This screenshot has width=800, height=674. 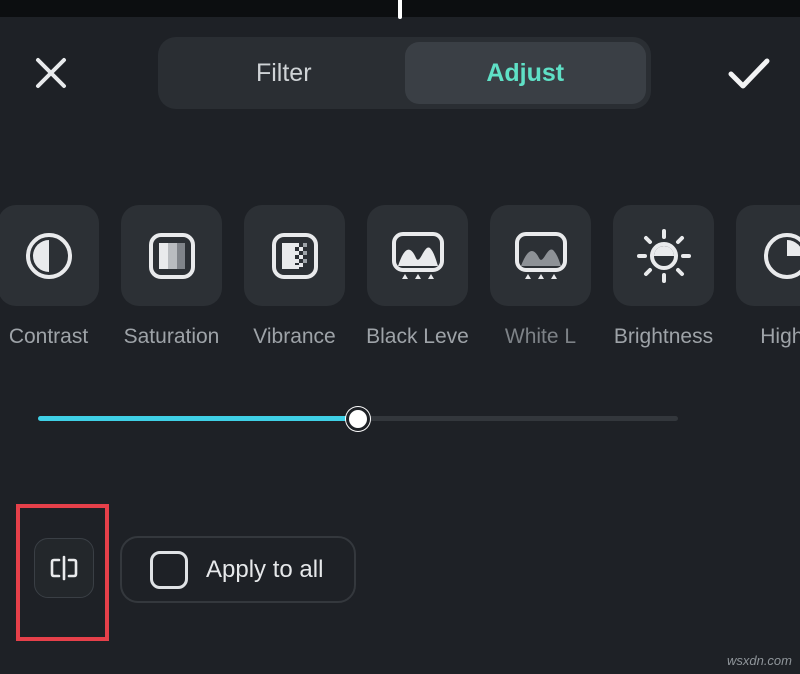 I want to click on tool-label: Vibrance, so click(x=294, y=336).